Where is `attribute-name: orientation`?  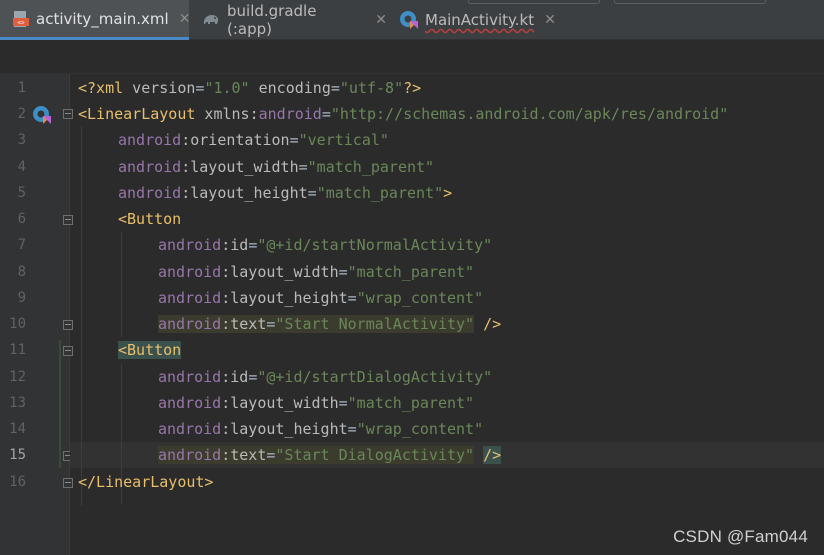
attribute-name: orientation is located at coordinates (240, 140).